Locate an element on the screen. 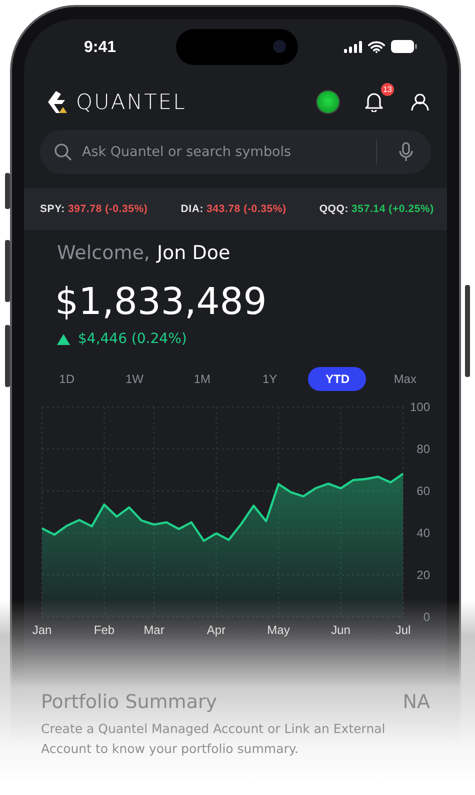  bell-icon is located at coordinates (374, 102).